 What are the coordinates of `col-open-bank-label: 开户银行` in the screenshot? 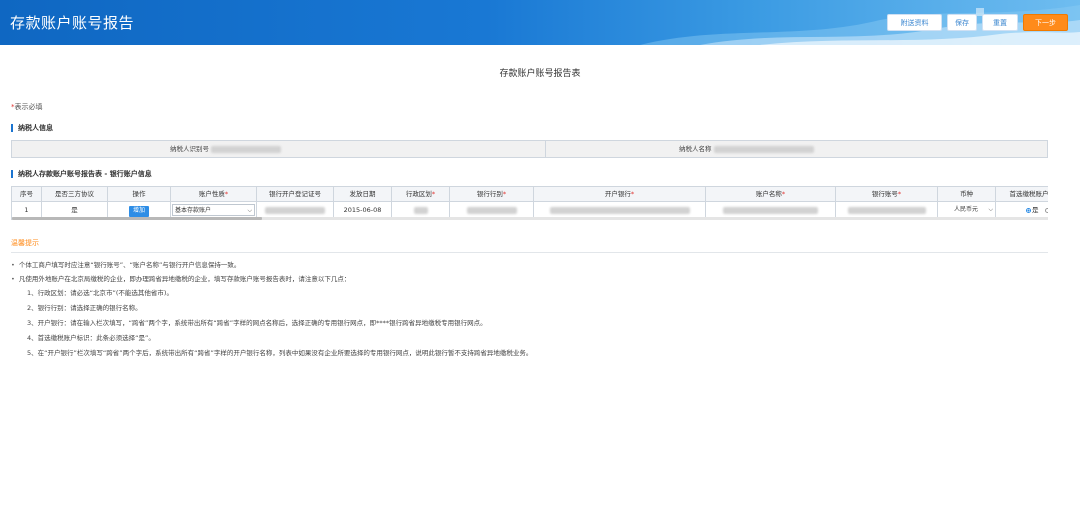 It's located at (617, 194).